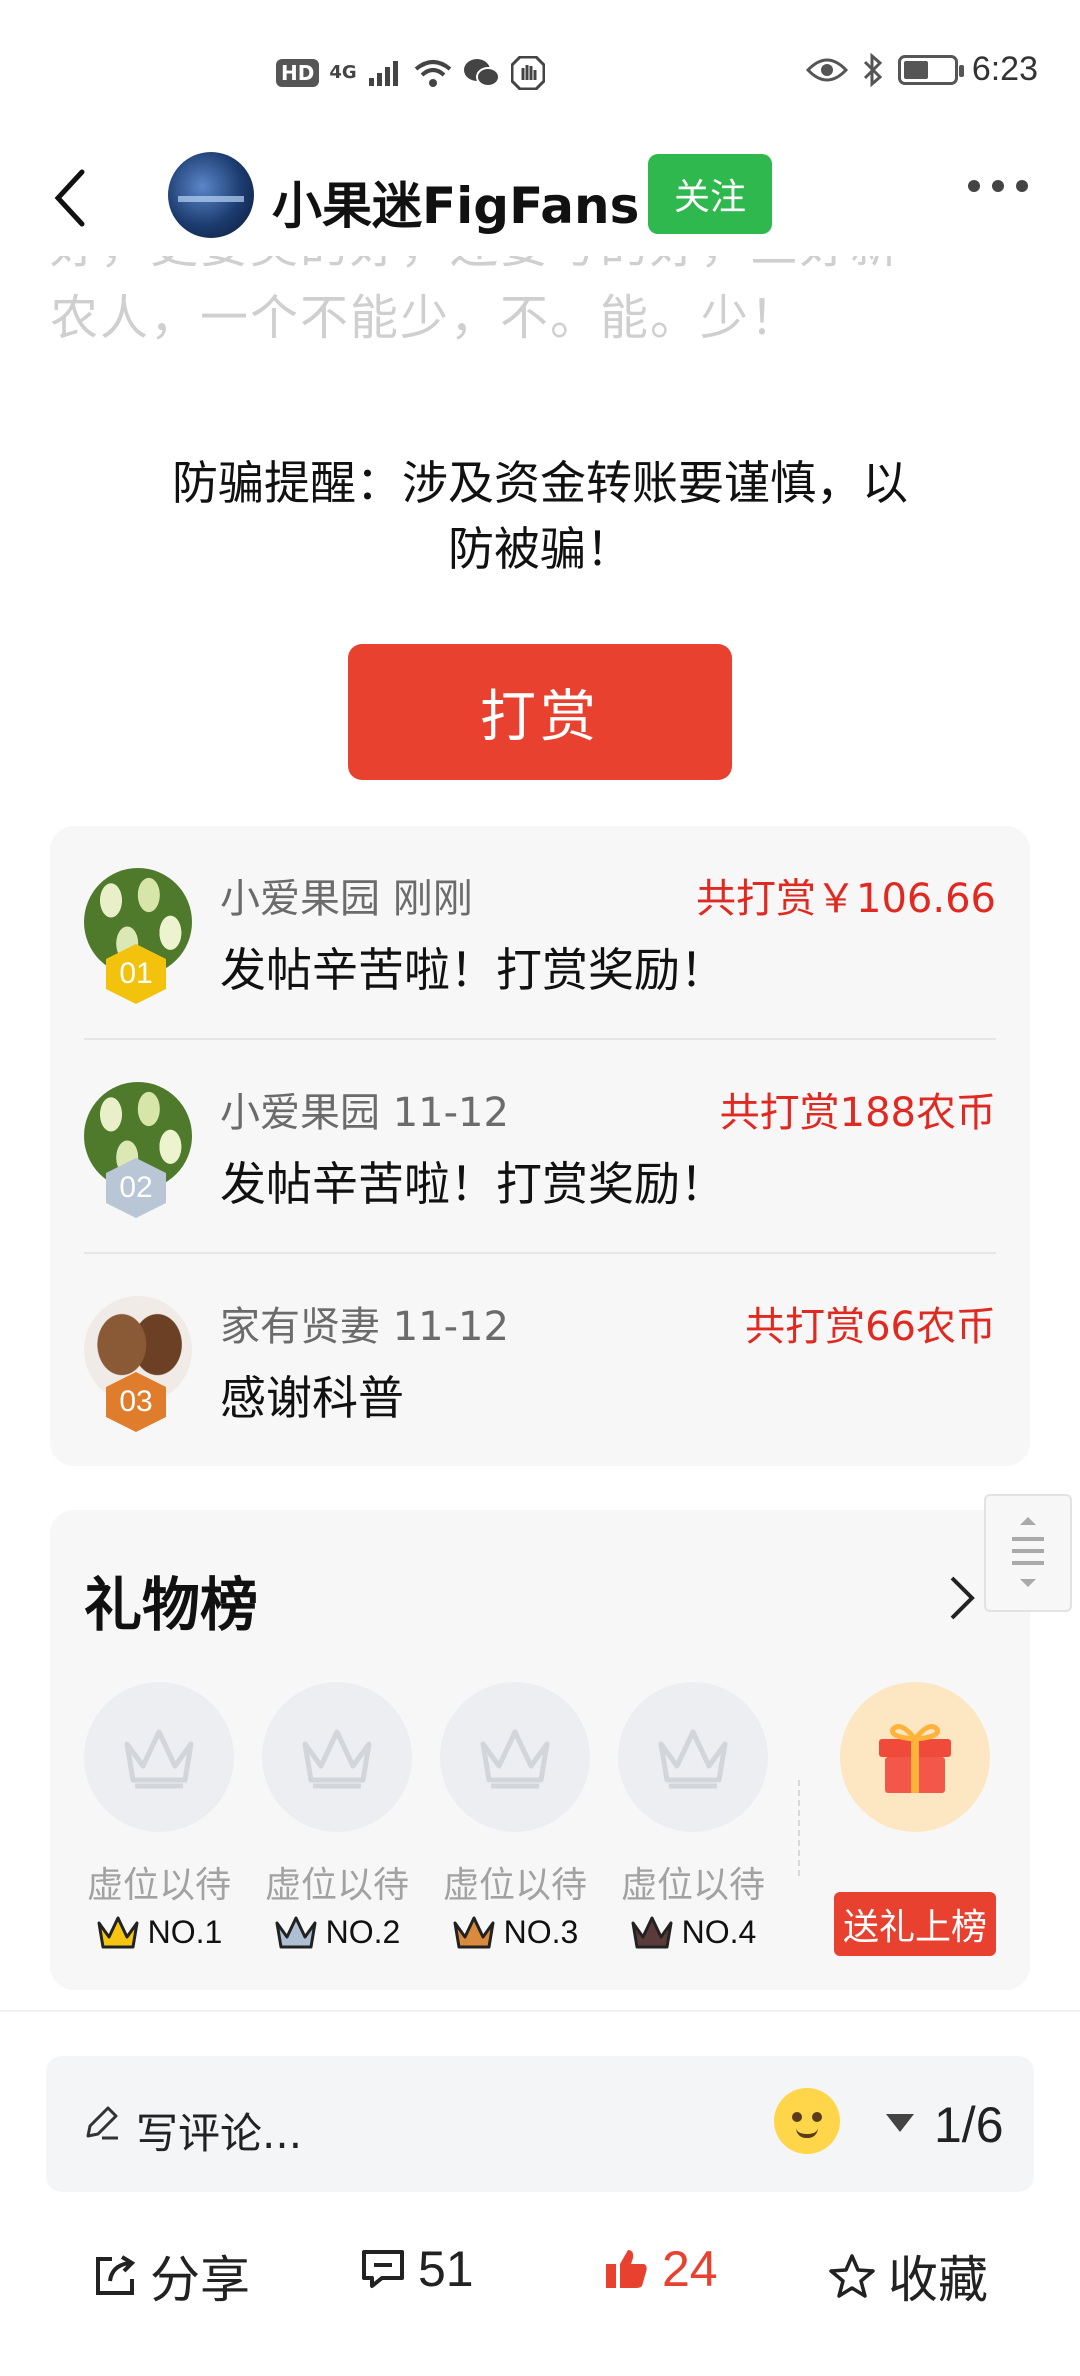  I want to click on page-dropdown-icon, so click(900, 2123).